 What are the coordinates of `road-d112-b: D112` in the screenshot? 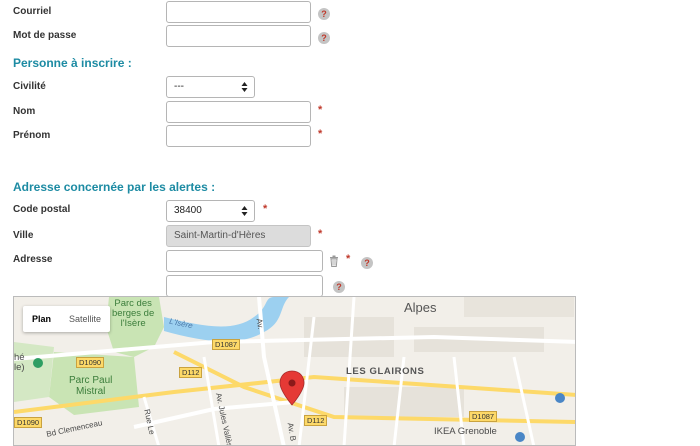 It's located at (316, 420).